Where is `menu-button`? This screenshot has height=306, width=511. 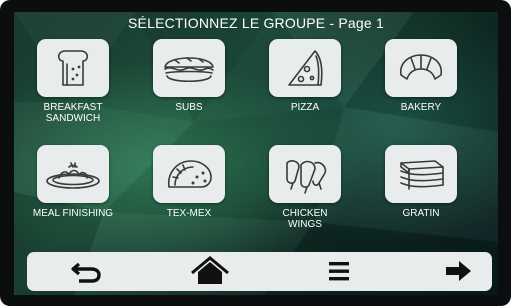 menu-button is located at coordinates (339, 271).